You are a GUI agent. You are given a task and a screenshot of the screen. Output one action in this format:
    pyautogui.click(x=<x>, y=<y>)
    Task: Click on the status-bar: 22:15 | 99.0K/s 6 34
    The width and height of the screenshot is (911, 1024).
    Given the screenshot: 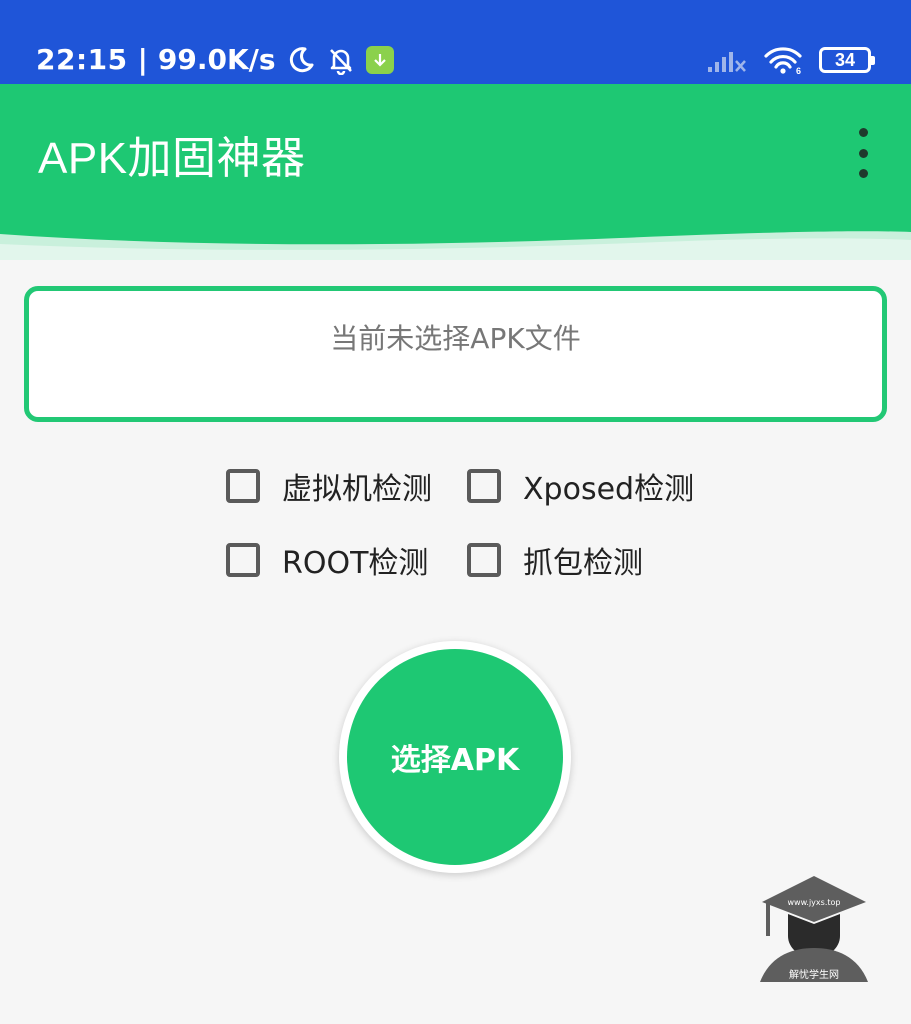 What is the action you would take?
    pyautogui.click(x=455, y=42)
    